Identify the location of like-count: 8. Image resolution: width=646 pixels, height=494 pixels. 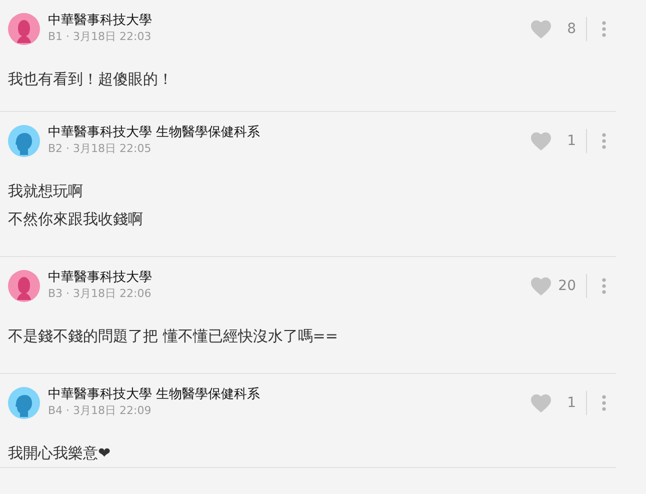
(571, 29).